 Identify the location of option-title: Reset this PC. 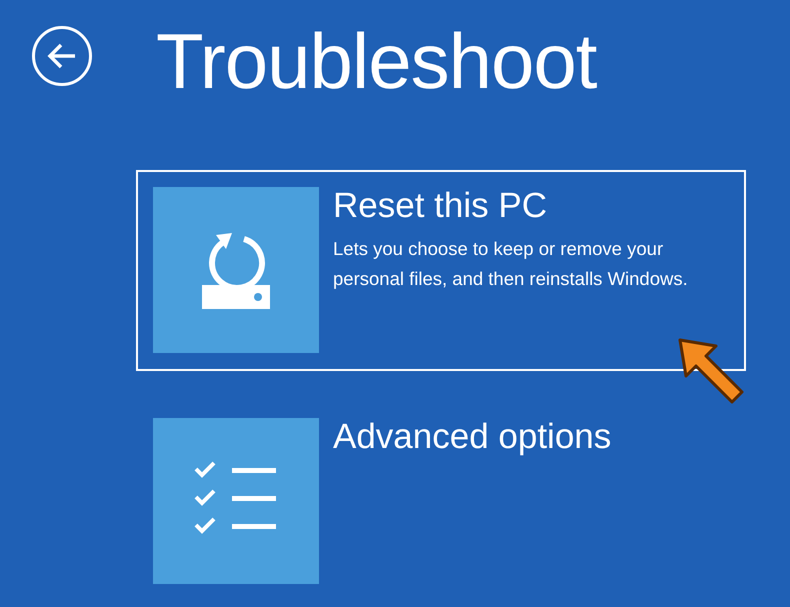
(440, 206).